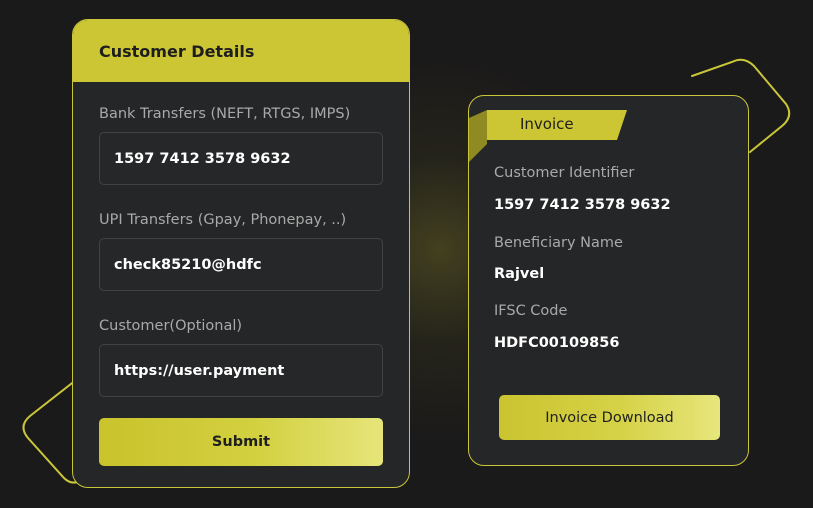  What do you see at coordinates (582, 205) in the screenshot?
I see `customer-identifier-value: 1597 7412 3578 9632` at bounding box center [582, 205].